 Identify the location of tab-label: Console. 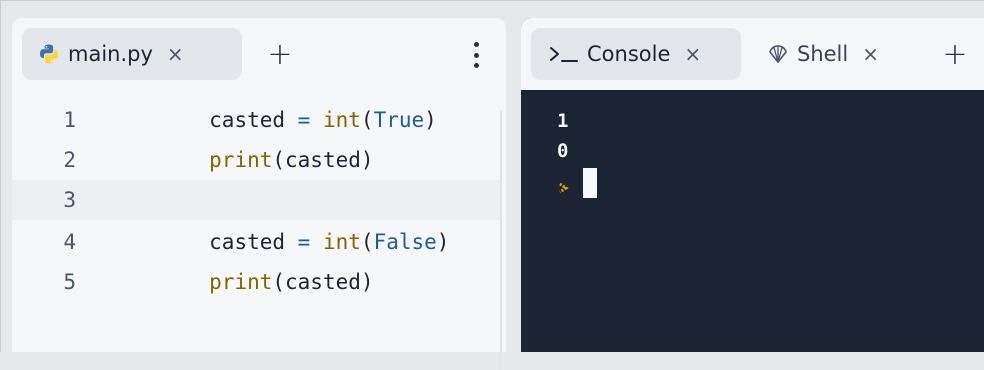
(629, 54).